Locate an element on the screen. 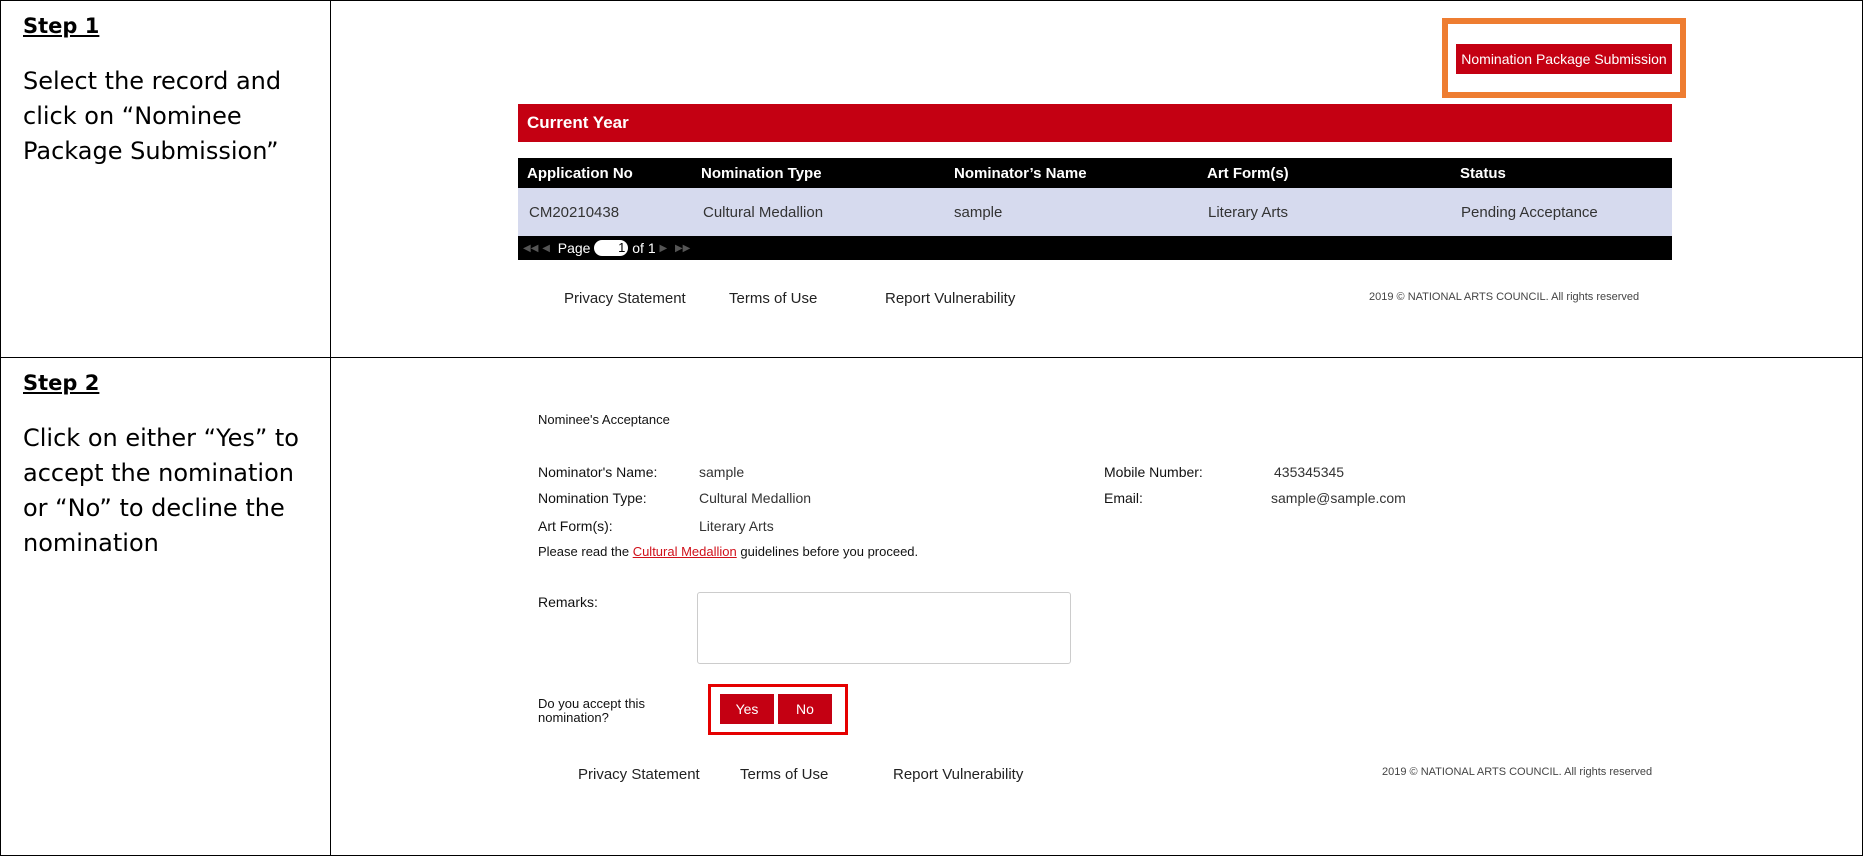  next-page-icon: ▶ is located at coordinates (664, 248).